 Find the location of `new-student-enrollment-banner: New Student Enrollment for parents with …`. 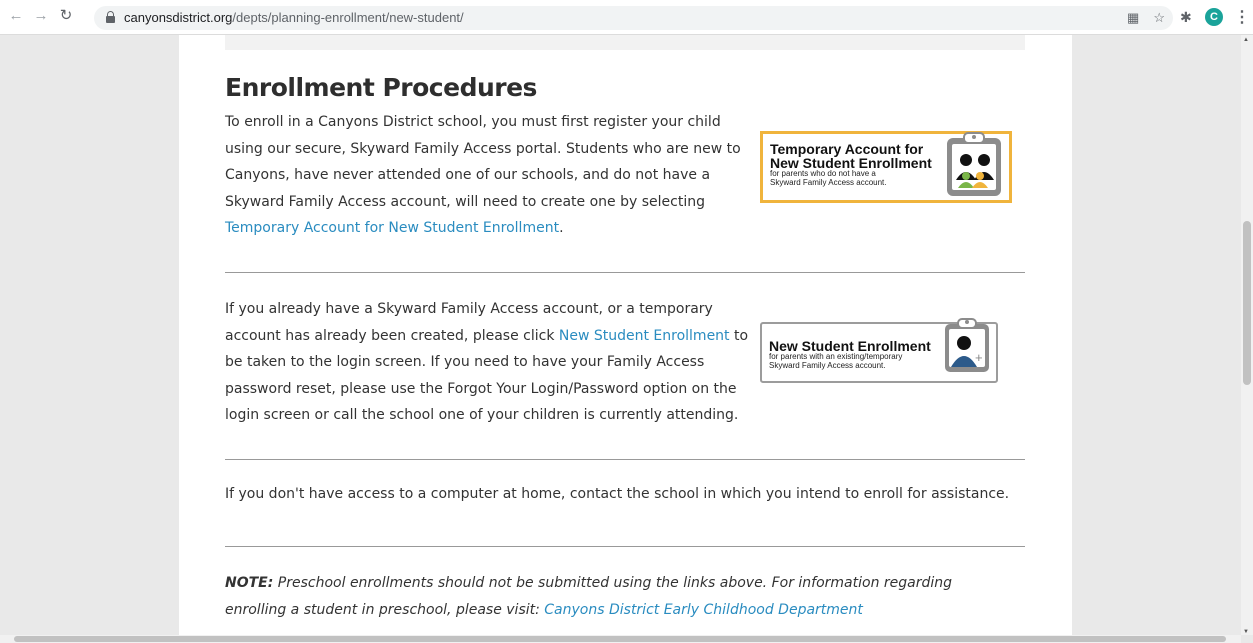

new-student-enrollment-banner: New Student Enrollment for parents with … is located at coordinates (879, 350).